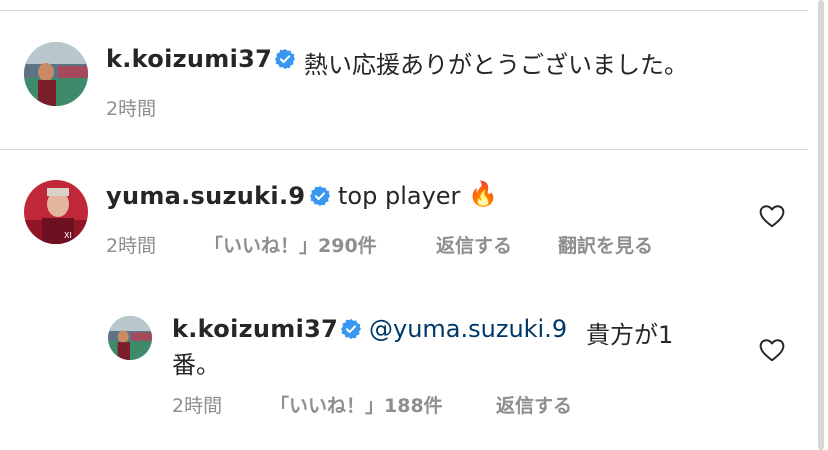 This screenshot has width=828, height=450. Describe the element at coordinates (290, 244) in the screenshot. I see `likes-count: 「いいね！」290件` at that location.